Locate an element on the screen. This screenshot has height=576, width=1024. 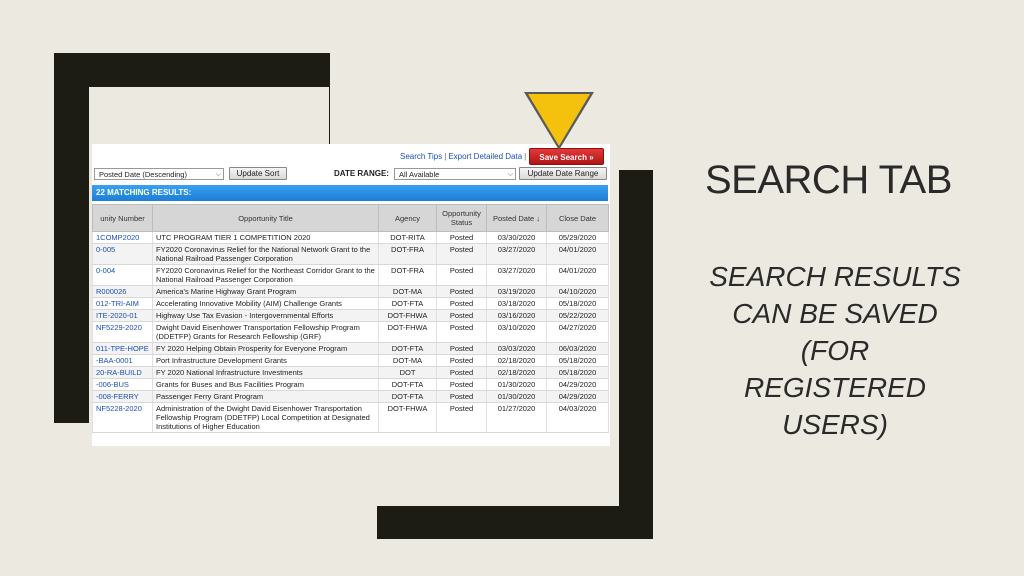
cell-close-date: 04/27/2020 is located at coordinates (577, 332).